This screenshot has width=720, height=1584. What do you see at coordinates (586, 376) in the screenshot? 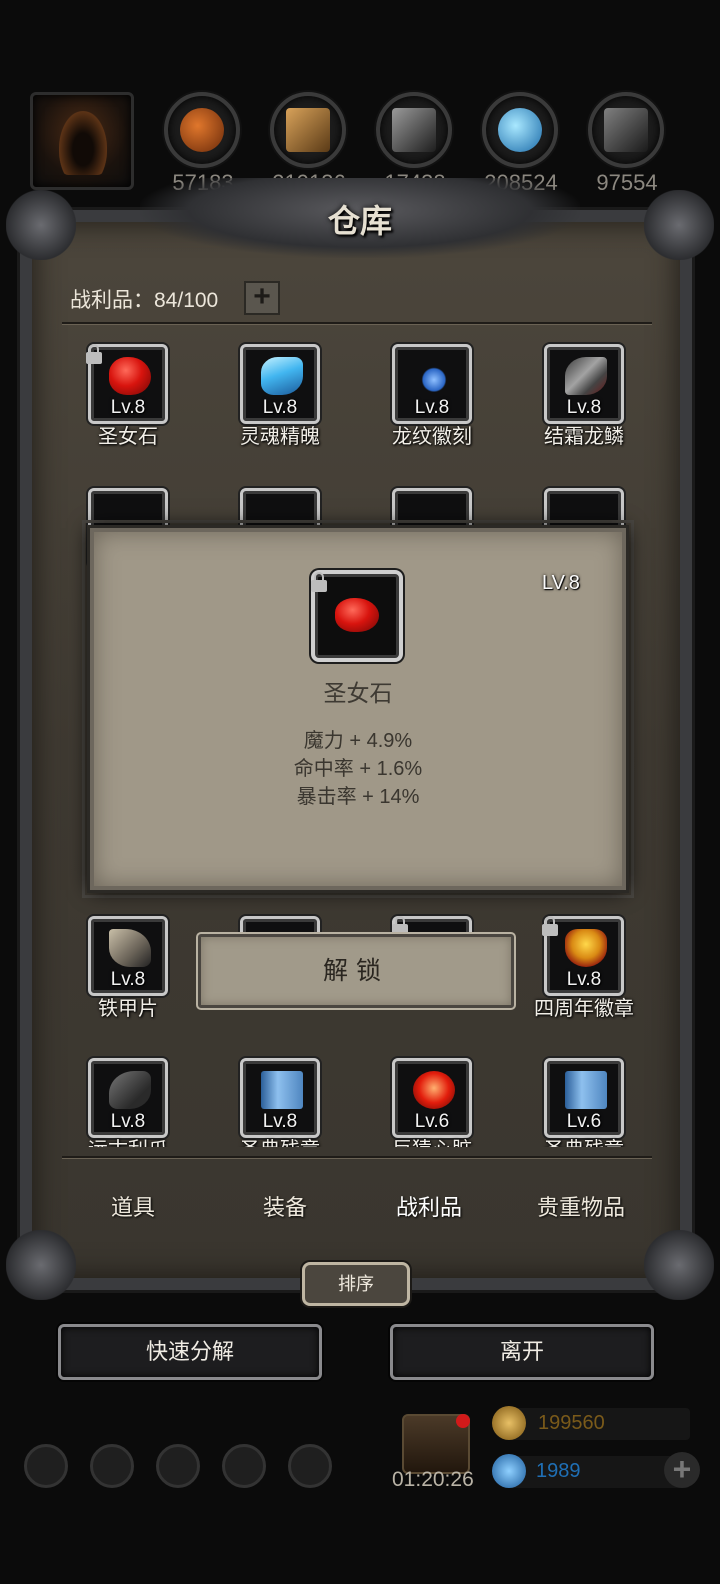
I see `dragon-scale-icon` at bounding box center [586, 376].